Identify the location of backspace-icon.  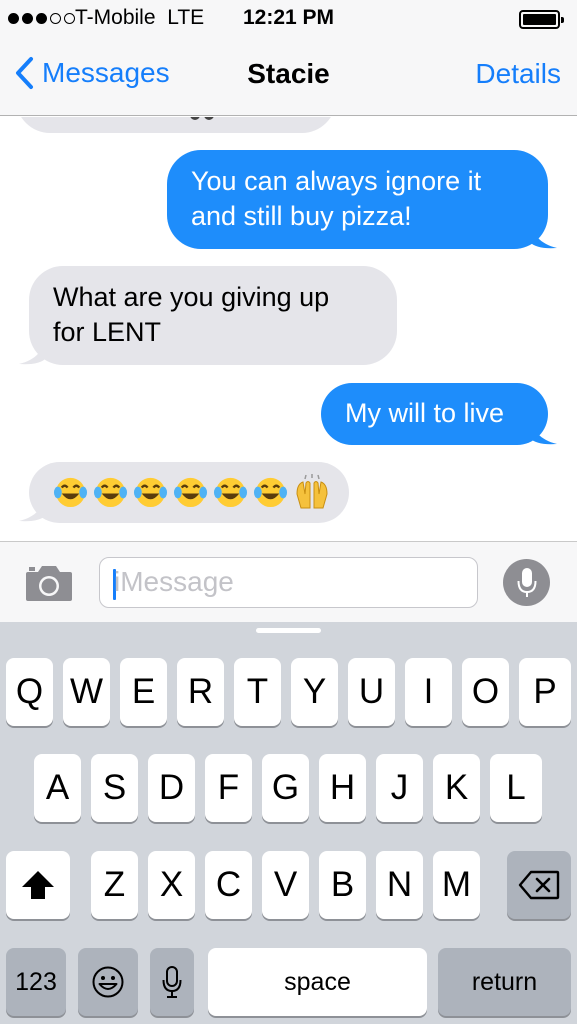
(539, 885).